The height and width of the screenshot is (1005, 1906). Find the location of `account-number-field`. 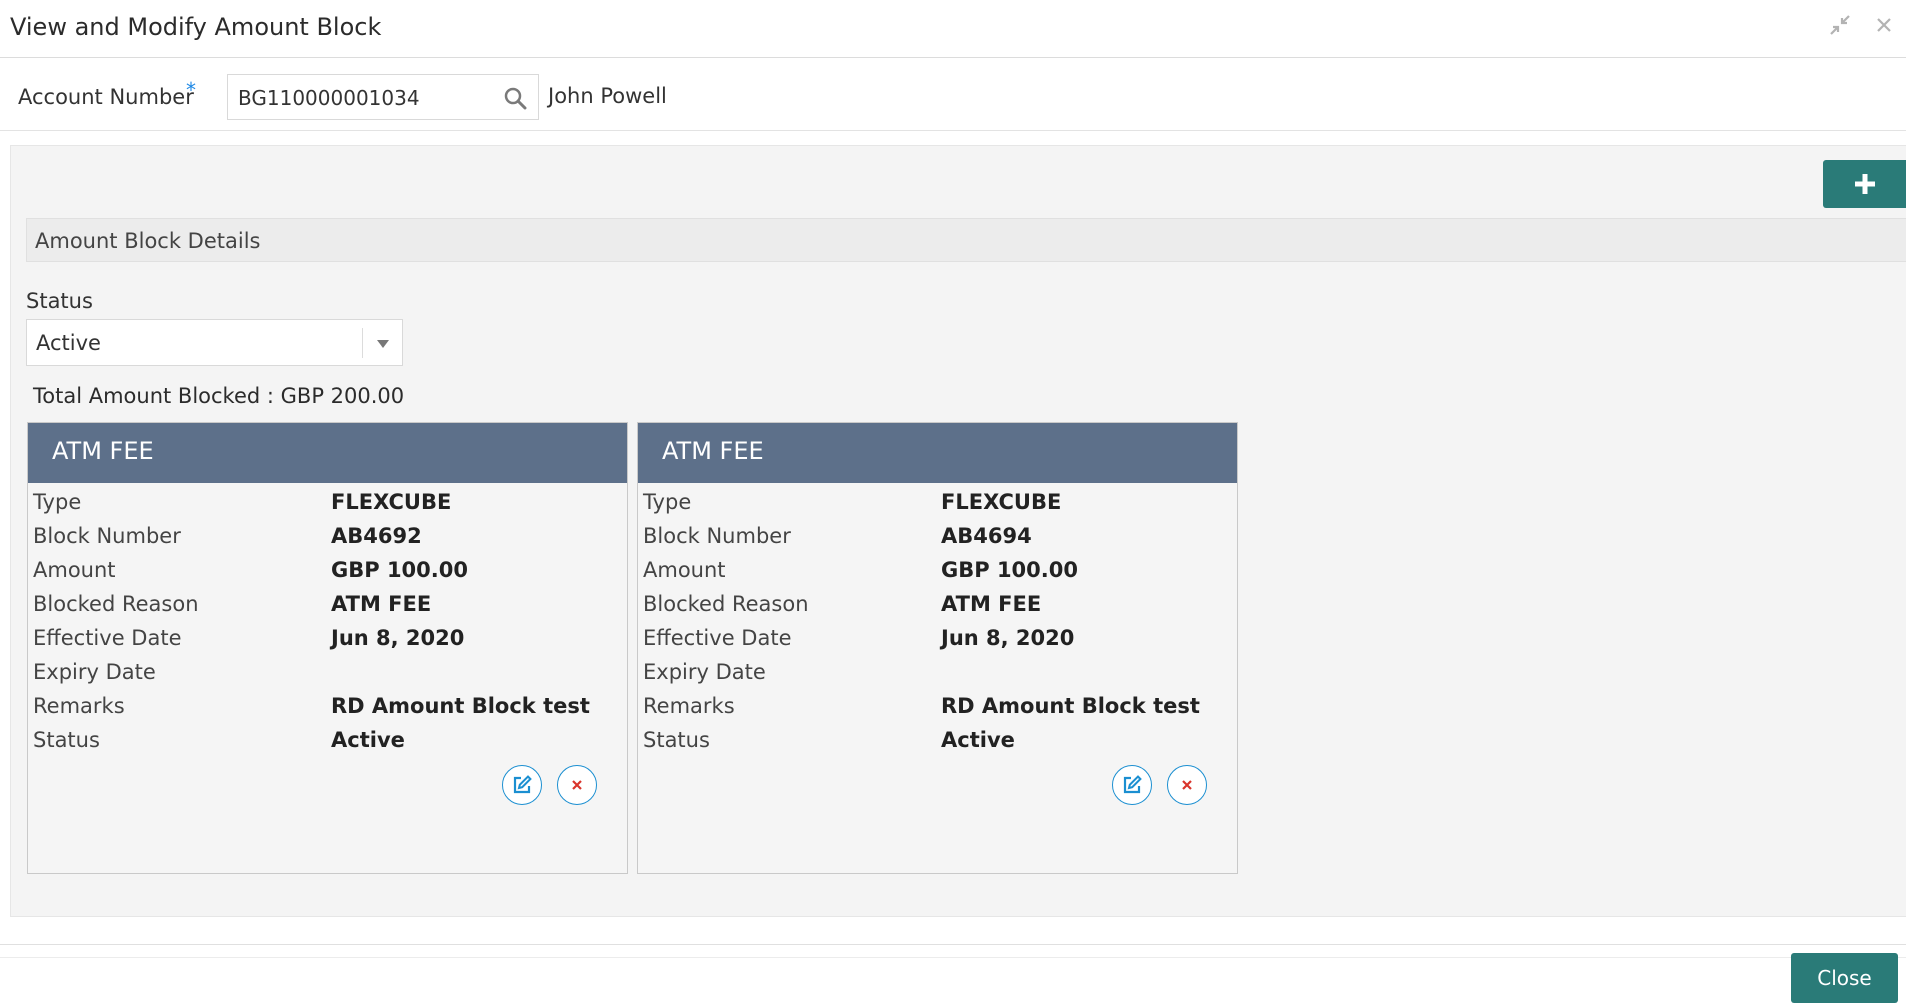

account-number-field is located at coordinates (383, 97).